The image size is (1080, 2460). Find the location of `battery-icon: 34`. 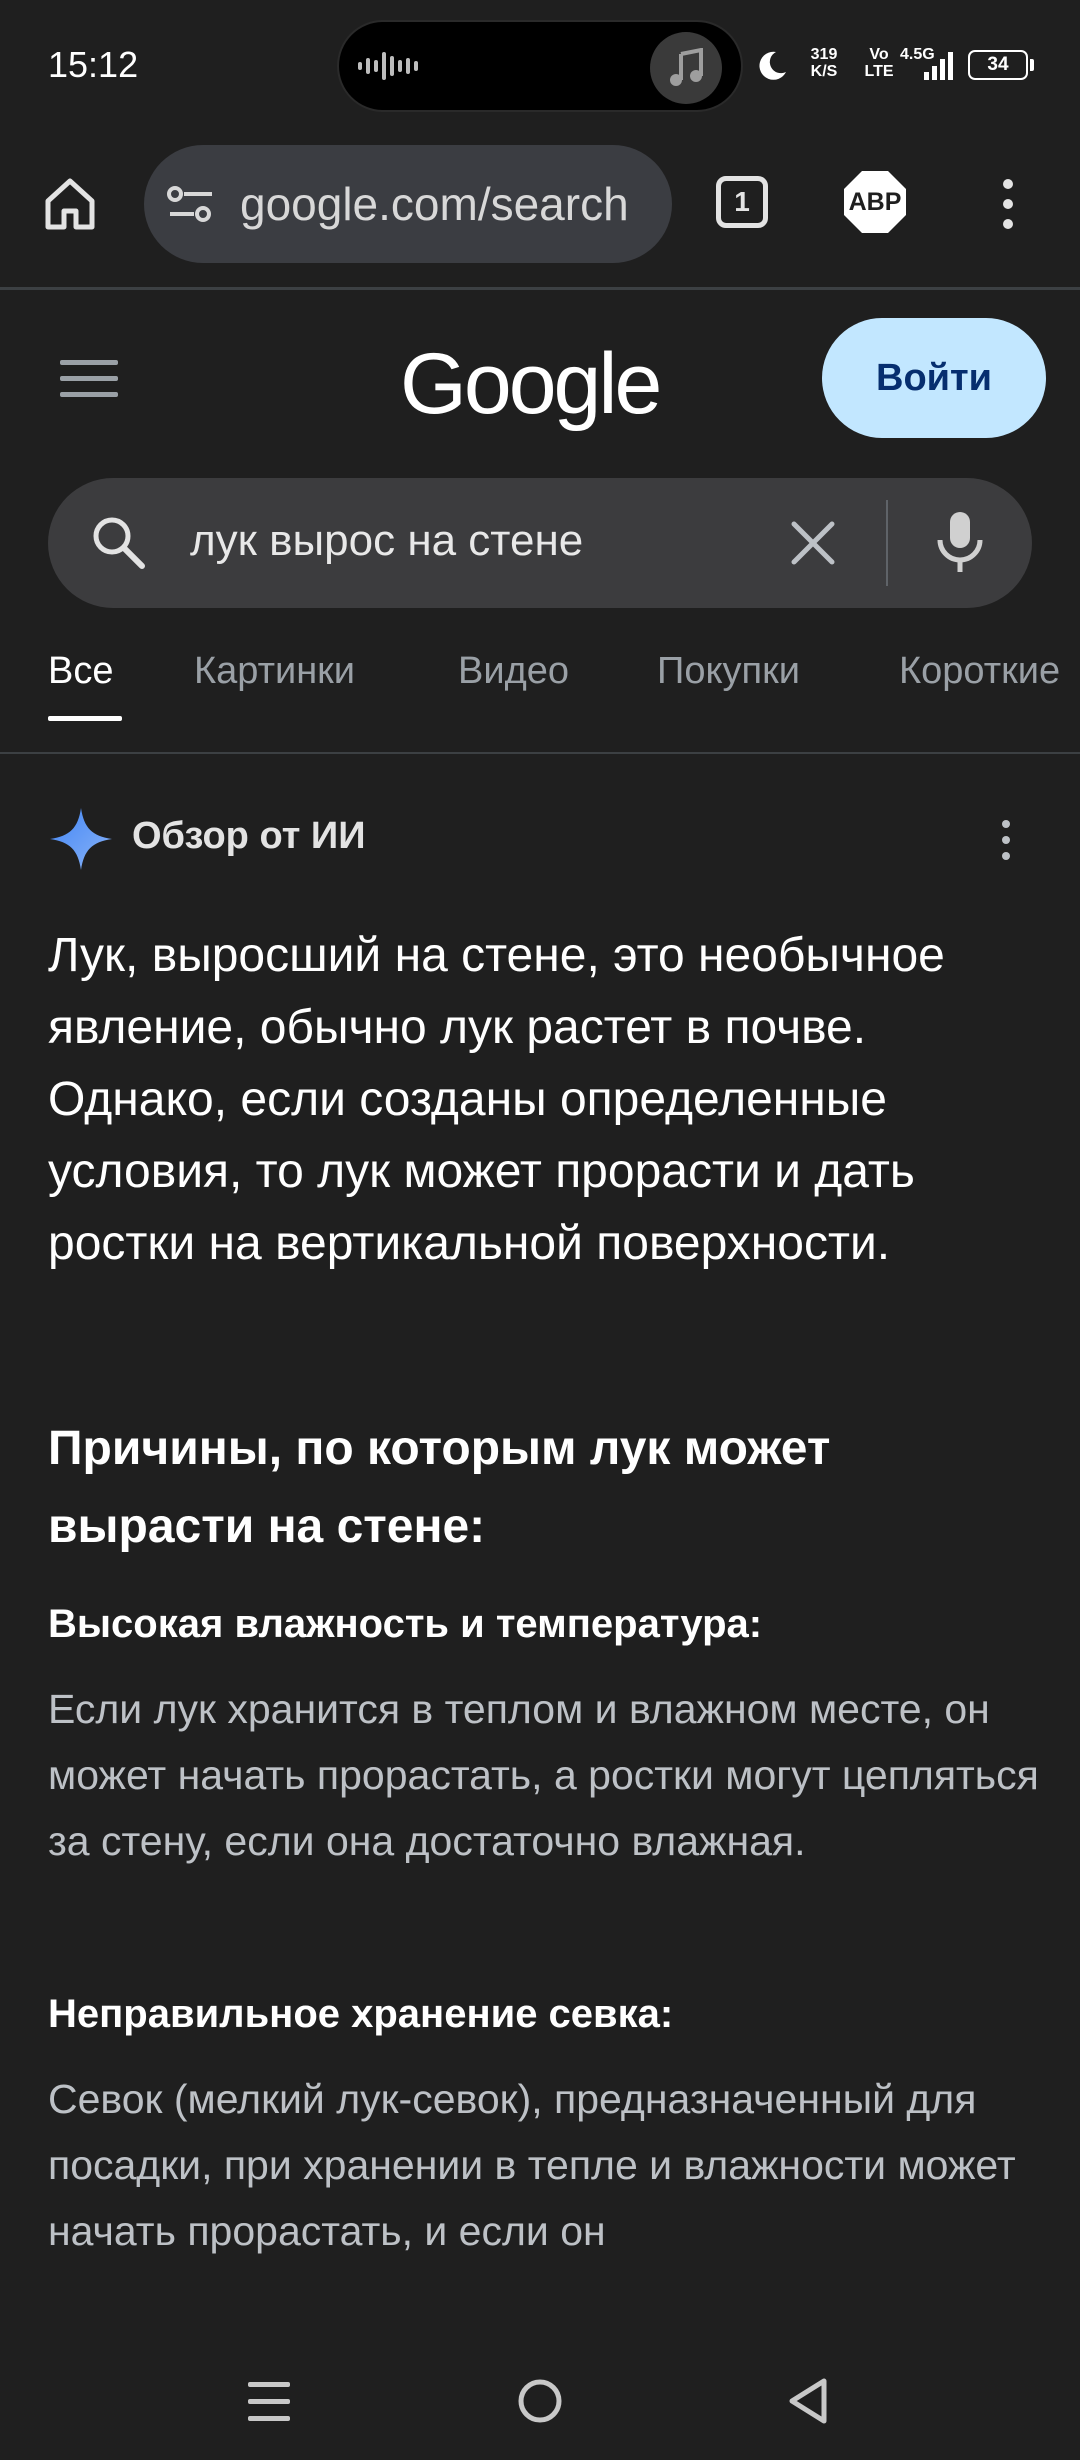

battery-icon: 34 is located at coordinates (998, 65).